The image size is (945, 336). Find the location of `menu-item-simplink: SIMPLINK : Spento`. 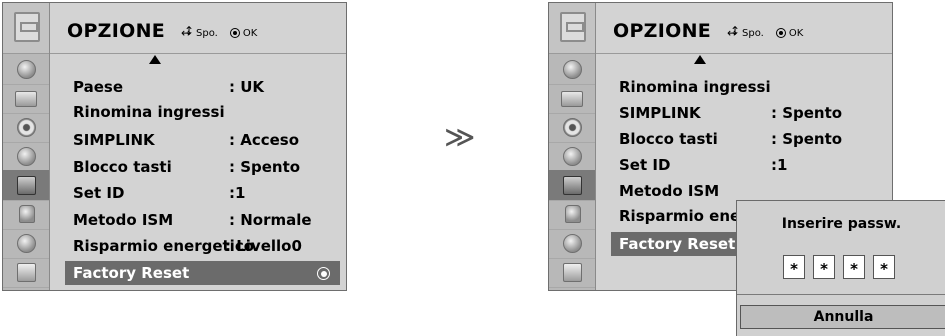

menu-item-simplink: SIMPLINK : Spento is located at coordinates (752, 113).